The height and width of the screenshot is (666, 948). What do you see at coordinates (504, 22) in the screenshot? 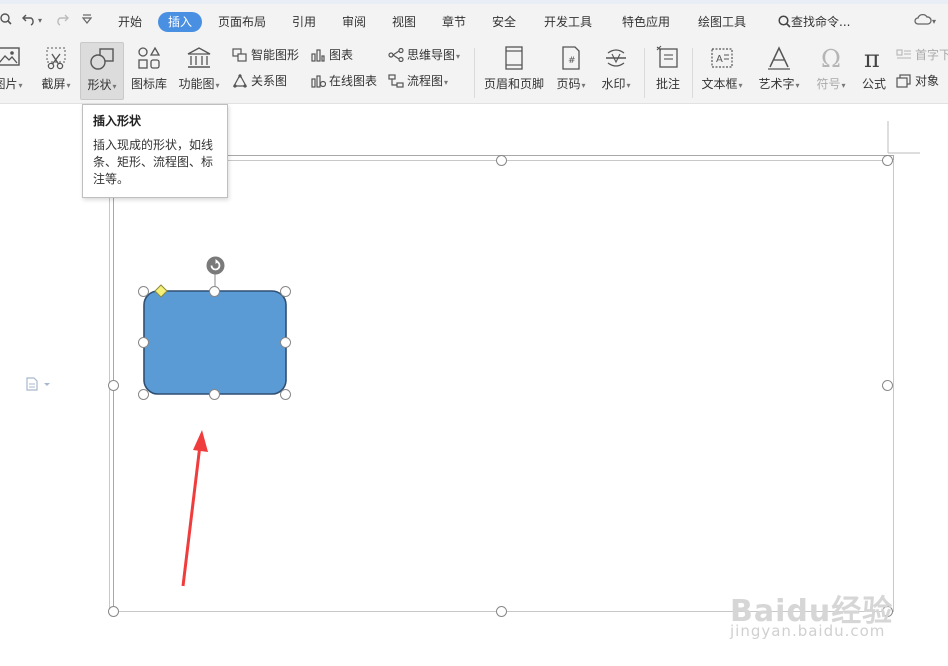
I see `tab-security: 安全` at bounding box center [504, 22].